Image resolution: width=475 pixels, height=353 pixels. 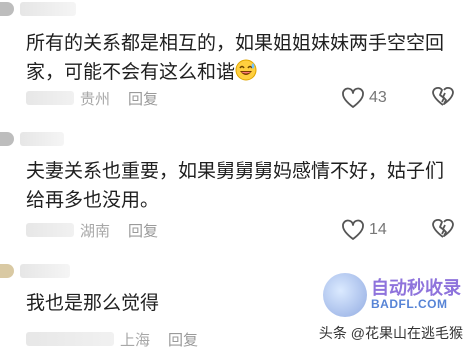 I want to click on watermark: 自动秒收录 BADFL.COM, so click(x=392, y=295).